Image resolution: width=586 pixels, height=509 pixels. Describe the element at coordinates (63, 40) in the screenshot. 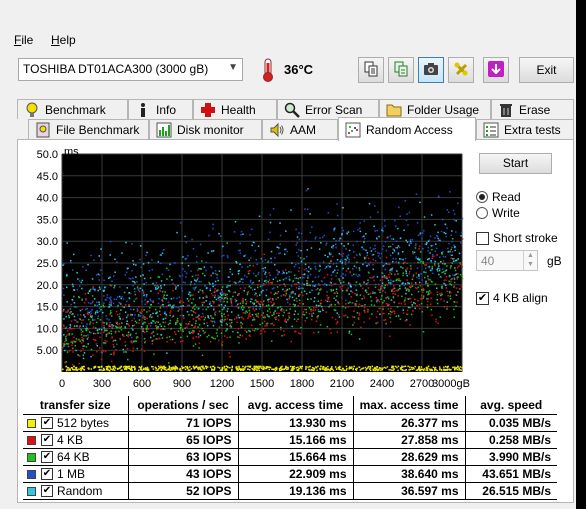

I see `menu-help: Help` at that location.